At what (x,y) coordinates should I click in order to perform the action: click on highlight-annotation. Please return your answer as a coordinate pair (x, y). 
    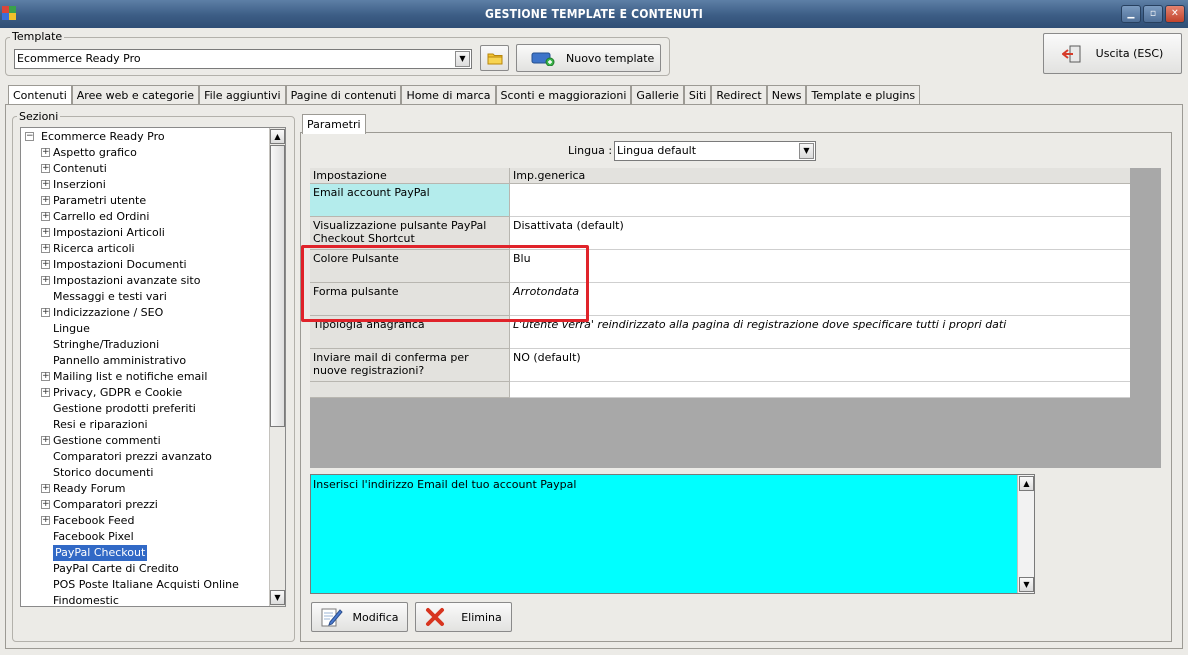
    Looking at the image, I should click on (445, 283).